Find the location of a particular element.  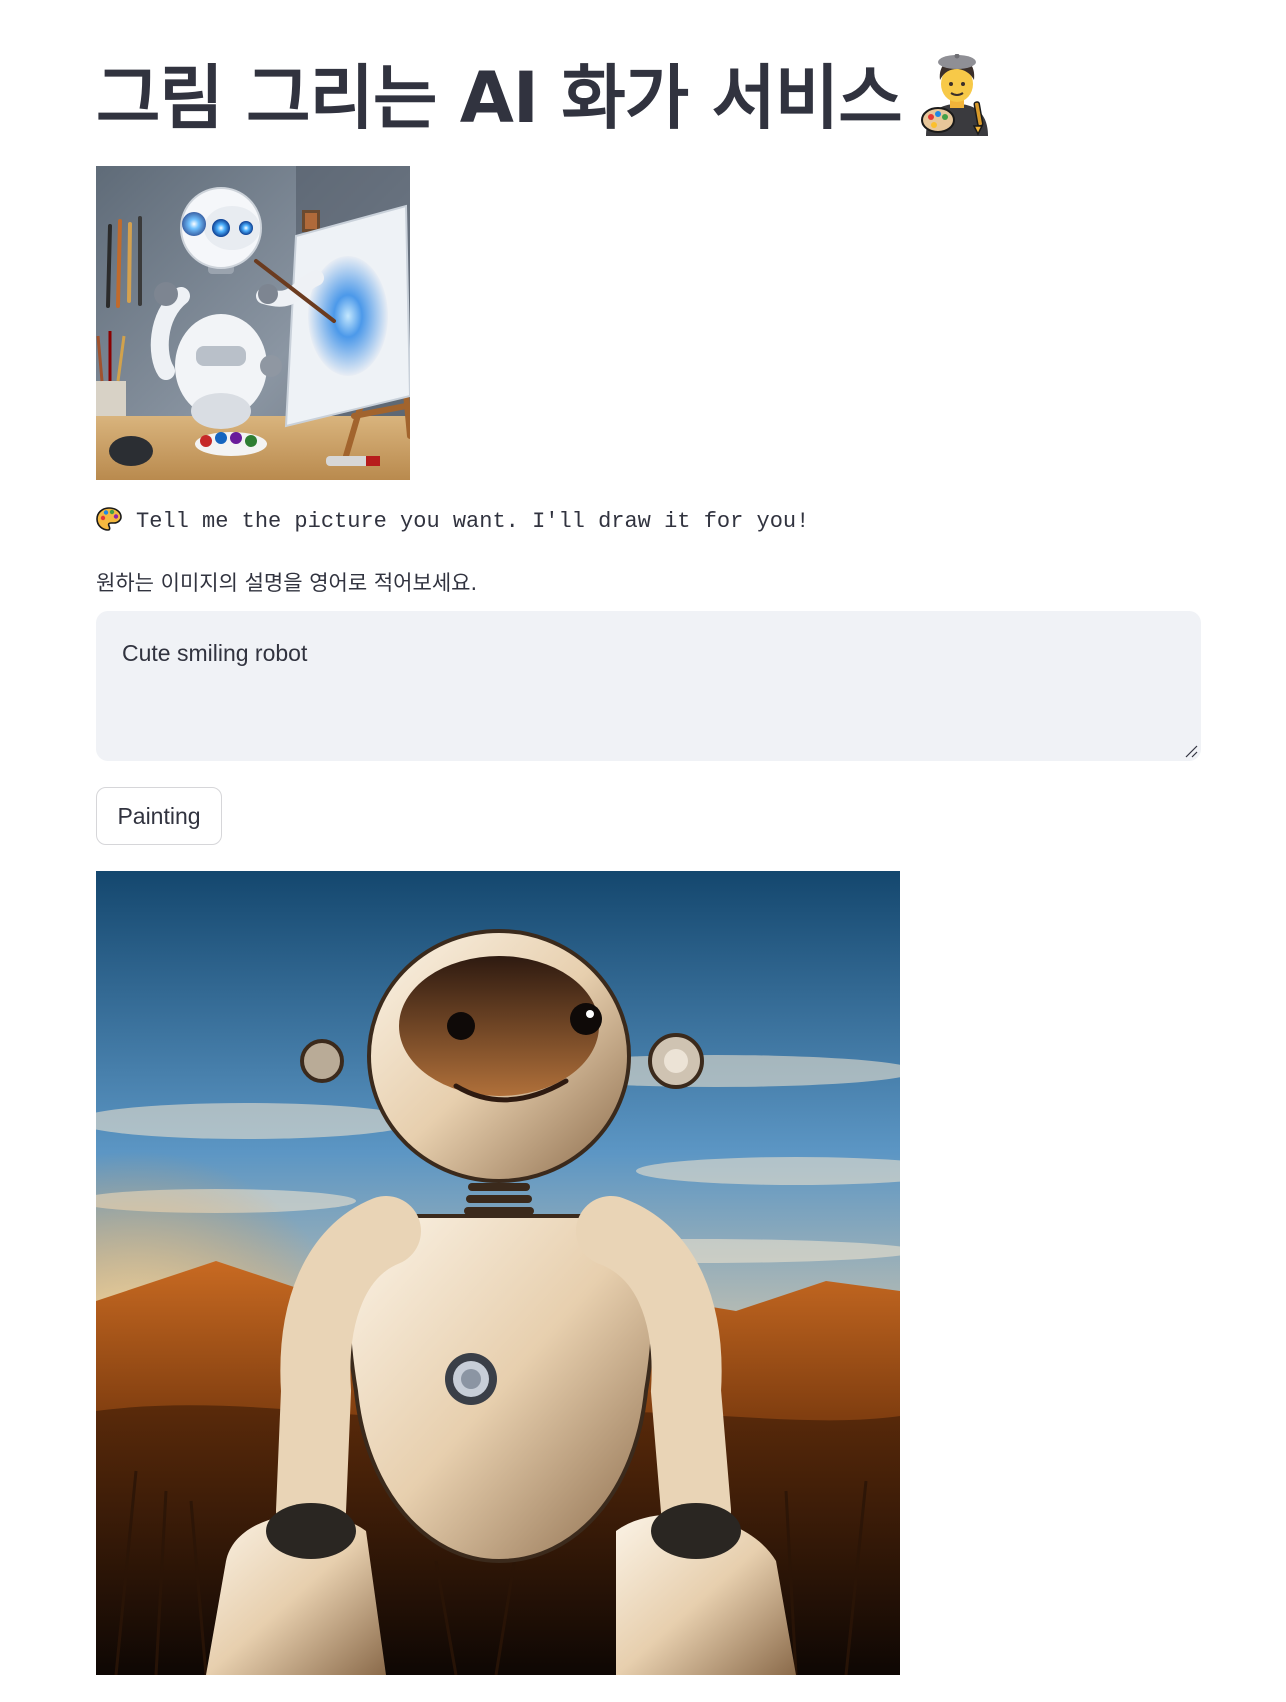

input-label: 원하는 이미지의 설명을 영어로 적어보세요. is located at coordinates (287, 583).